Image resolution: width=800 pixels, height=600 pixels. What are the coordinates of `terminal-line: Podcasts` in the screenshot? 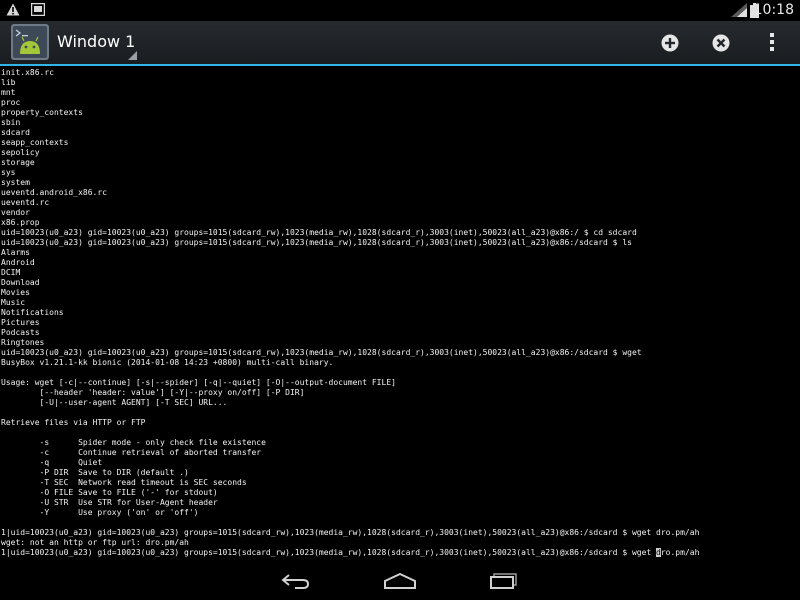 It's located at (20, 332).